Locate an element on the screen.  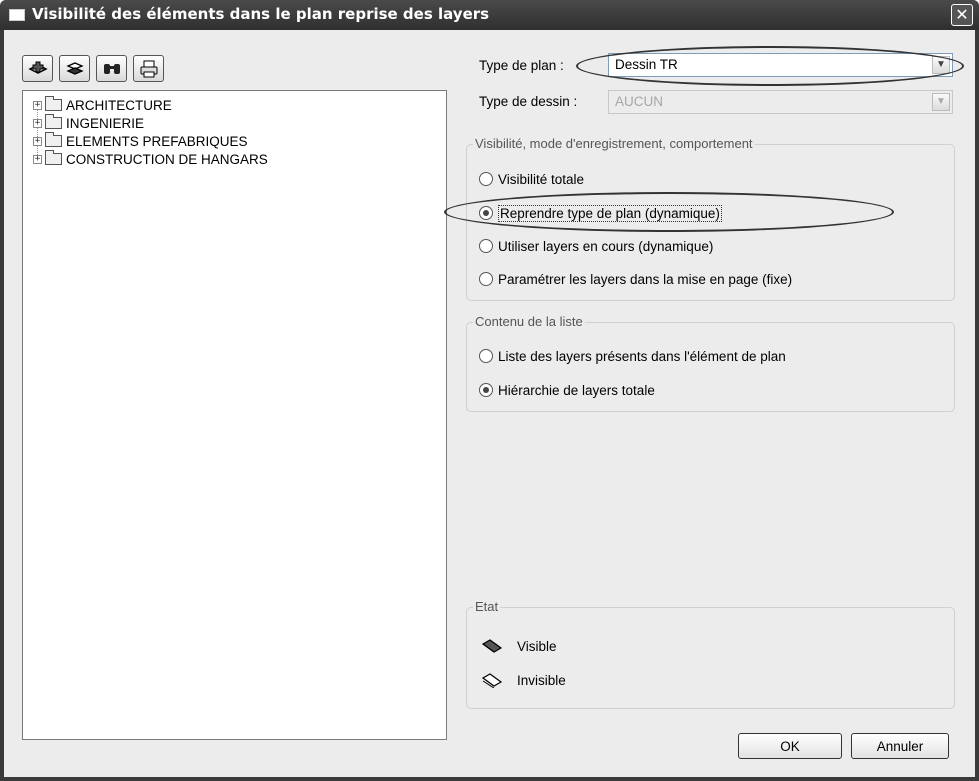
tree-item-construction-hangars: + CONSTRUCTION DE HANGARS is located at coordinates (150, 158).